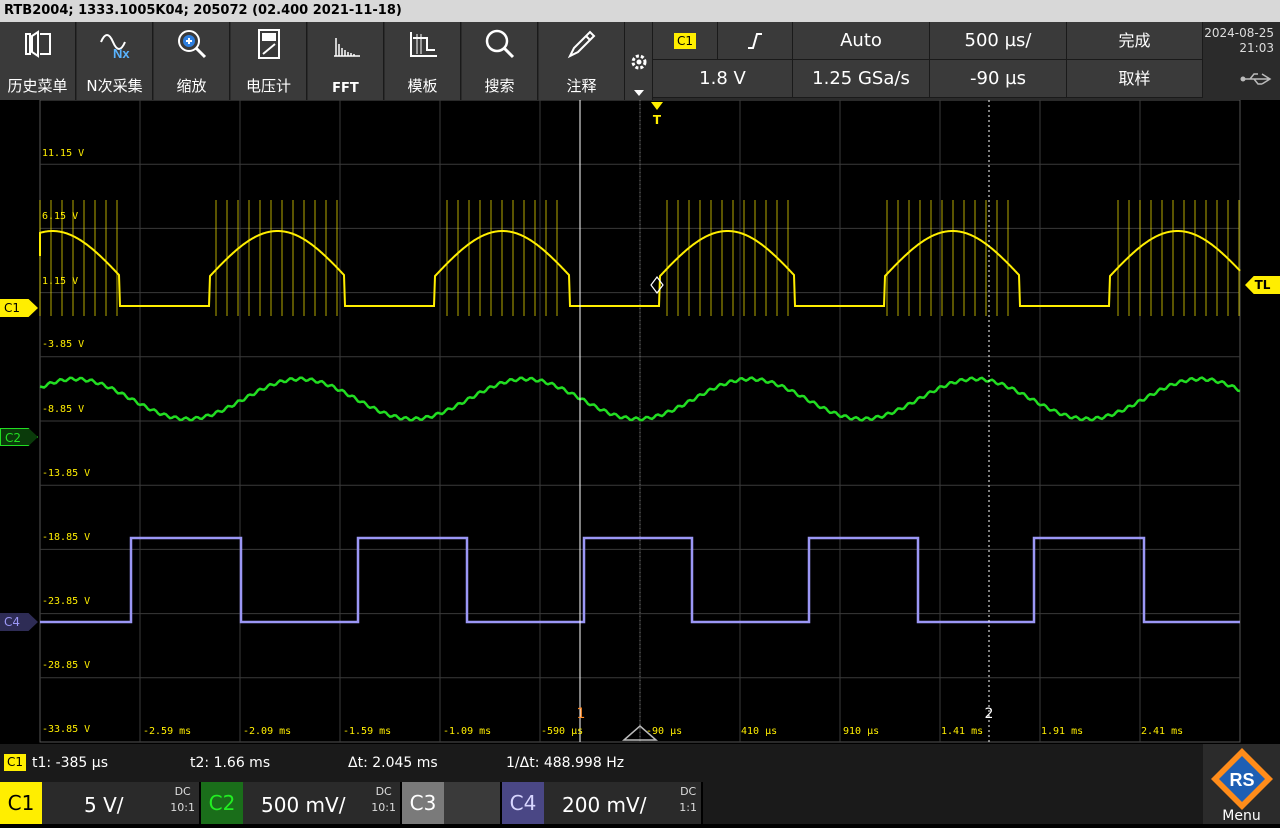 This screenshot has width=1280, height=828. I want to click on trigger-source-badge: C1, so click(684, 41).